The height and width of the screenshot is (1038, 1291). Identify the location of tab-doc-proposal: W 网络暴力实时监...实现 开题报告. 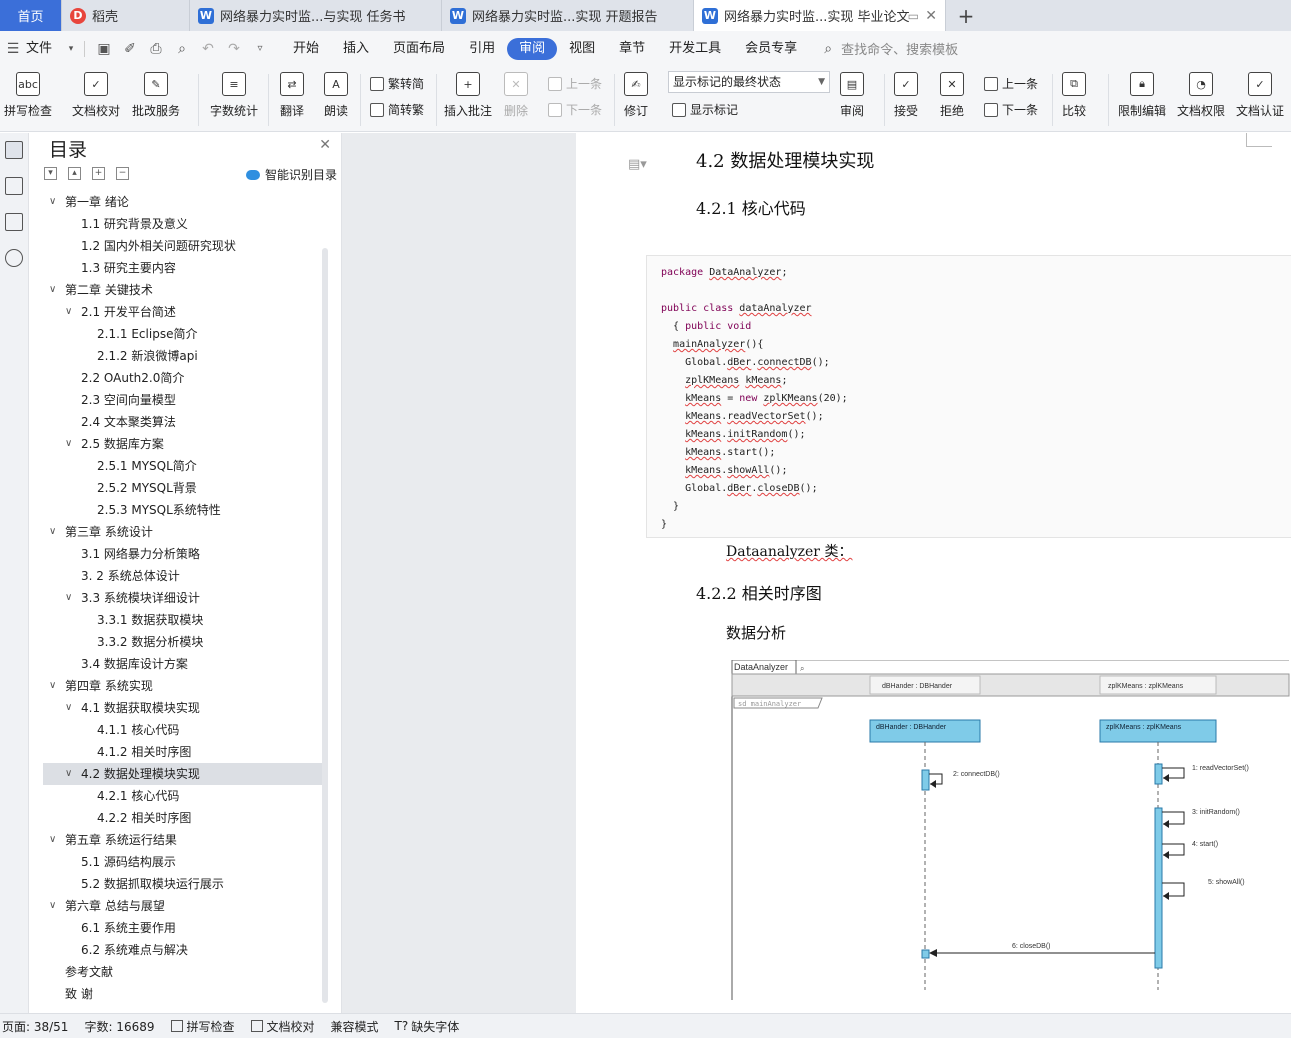
(568, 15).